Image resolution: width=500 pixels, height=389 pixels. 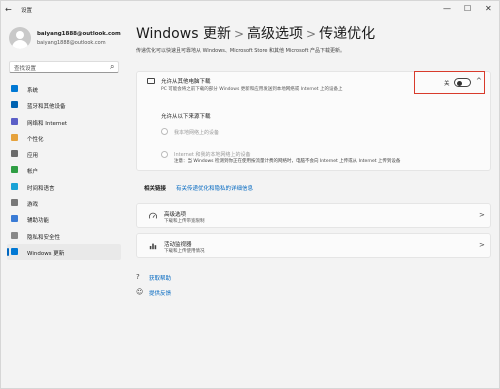 I want to click on windows-update-icon, so click(x=14, y=251).